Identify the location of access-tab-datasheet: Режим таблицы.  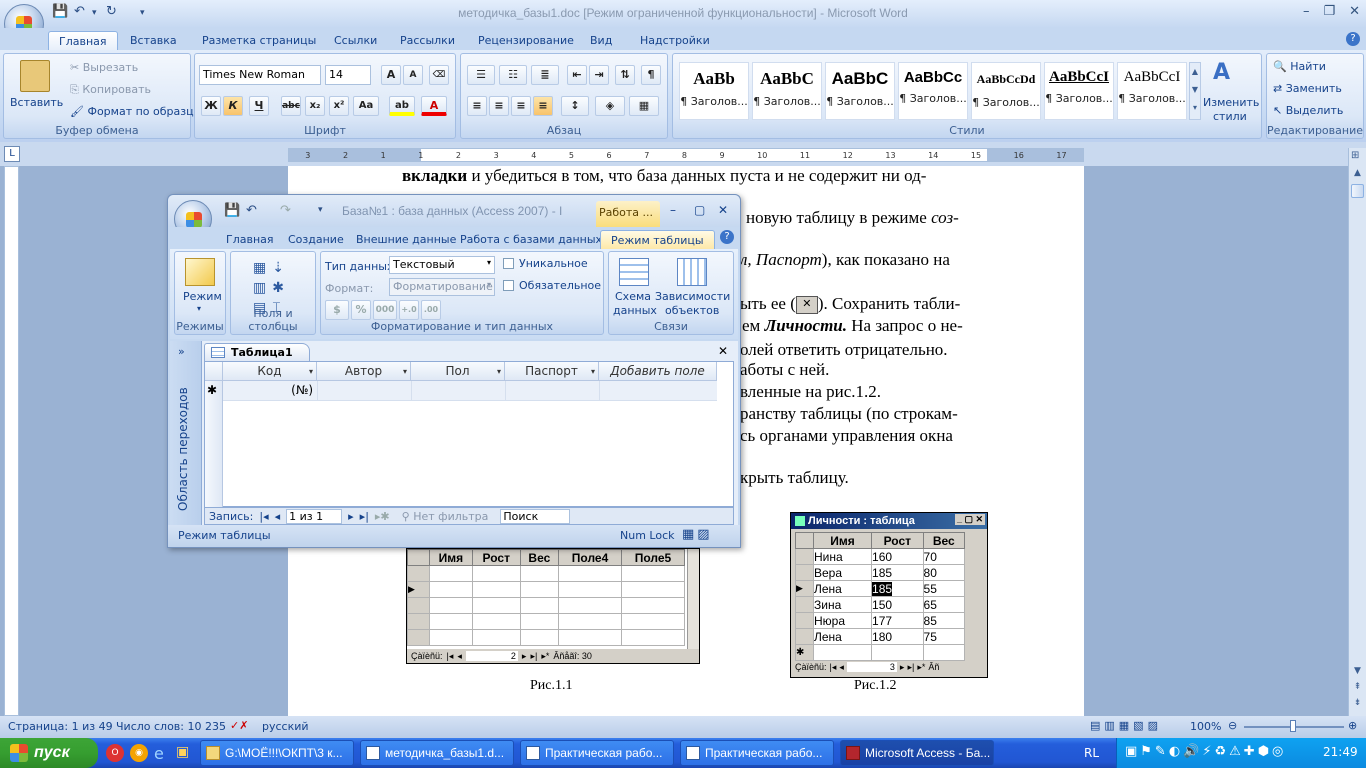
(657, 239).